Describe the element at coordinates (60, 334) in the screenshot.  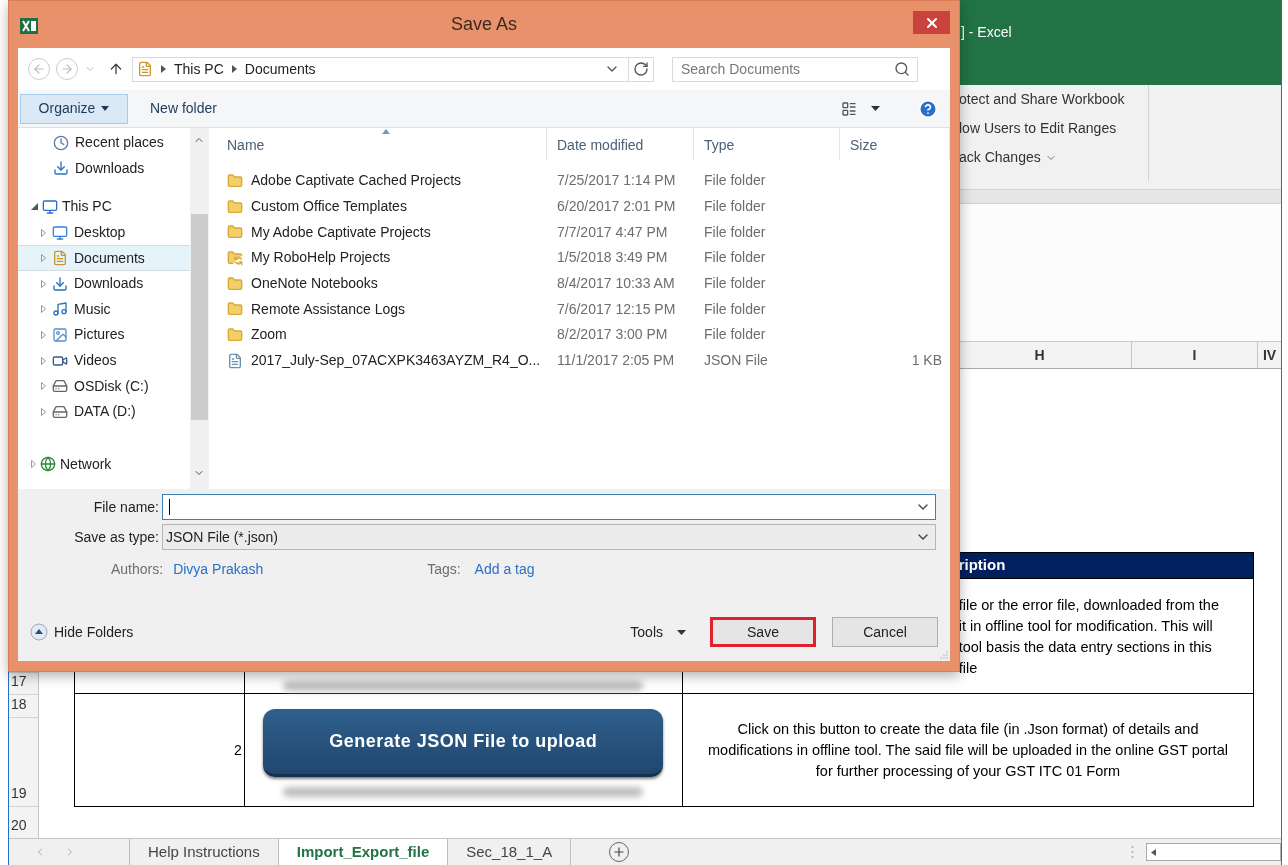
I see `picture-icon` at that location.